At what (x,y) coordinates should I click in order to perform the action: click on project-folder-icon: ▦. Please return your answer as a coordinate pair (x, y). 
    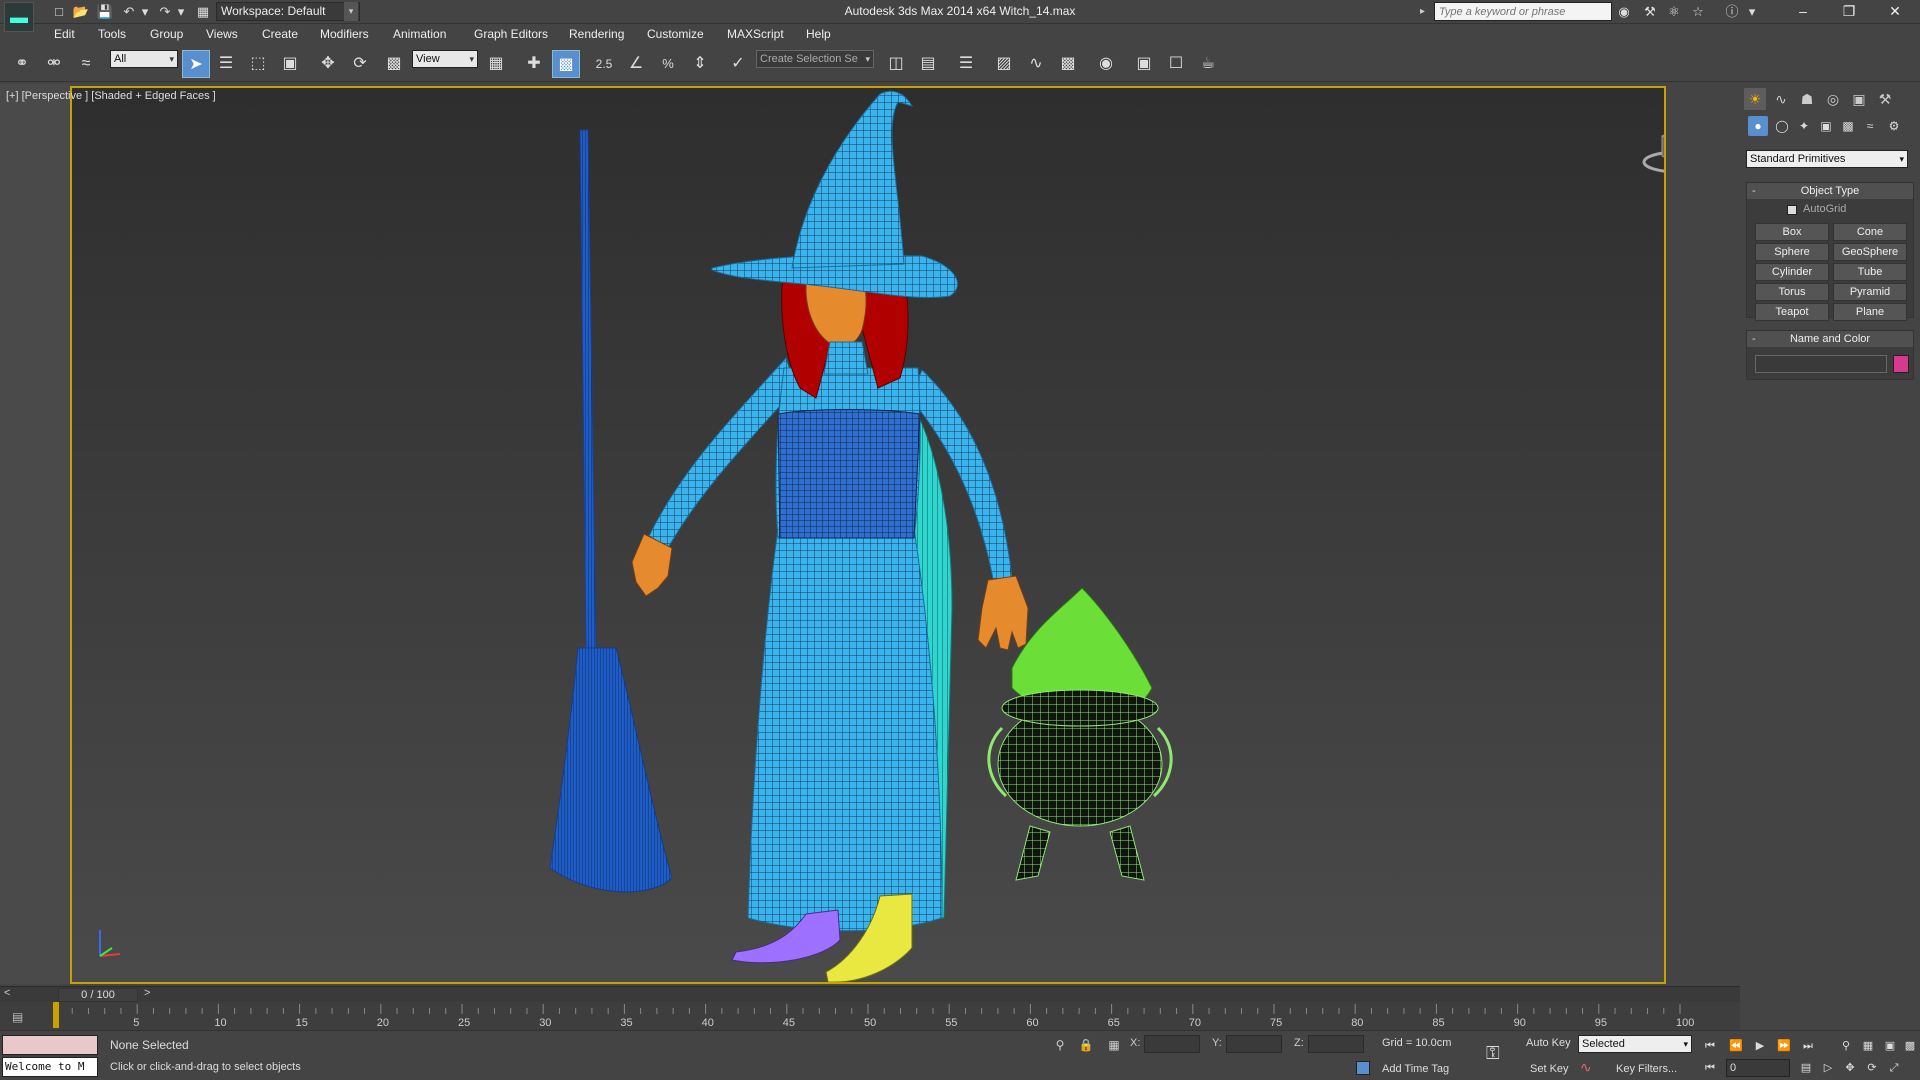
    Looking at the image, I should click on (203, 12).